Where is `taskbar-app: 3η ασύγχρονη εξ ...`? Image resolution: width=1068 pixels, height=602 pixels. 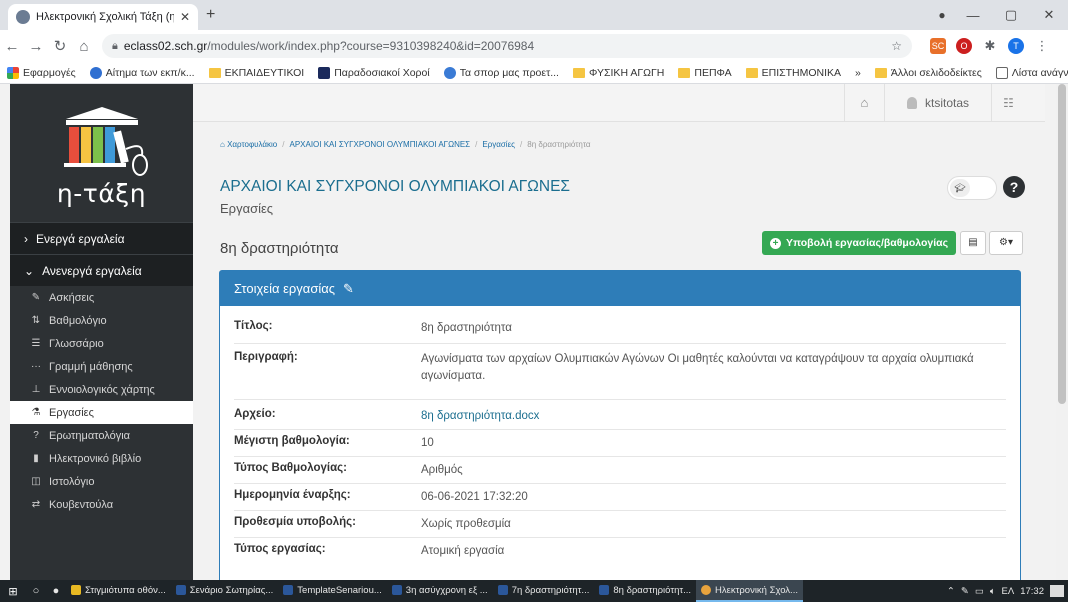
taskbar-app: 3η ασύγχρονη εξ ... is located at coordinates (440, 591).